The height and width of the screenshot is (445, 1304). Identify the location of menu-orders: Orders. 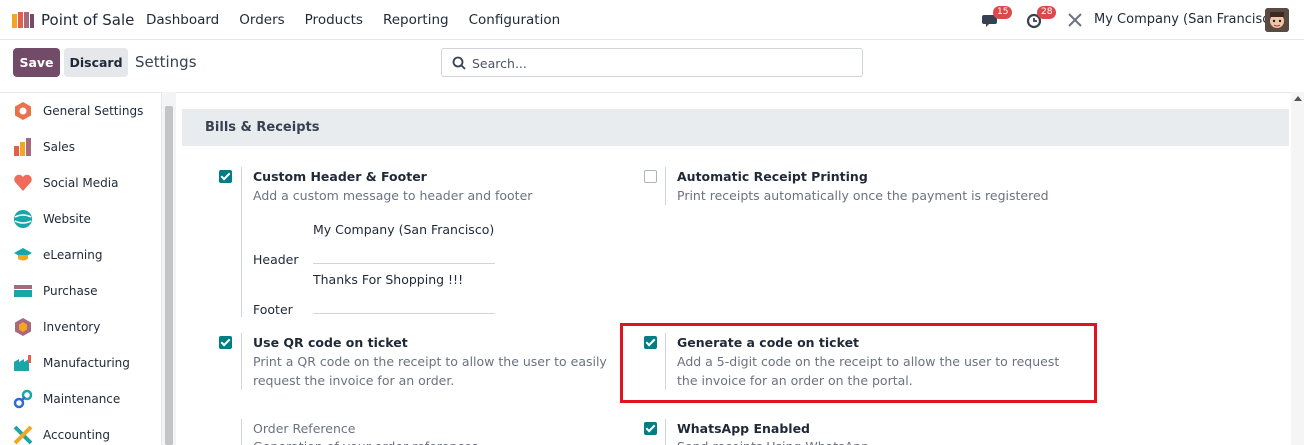
(261, 20).